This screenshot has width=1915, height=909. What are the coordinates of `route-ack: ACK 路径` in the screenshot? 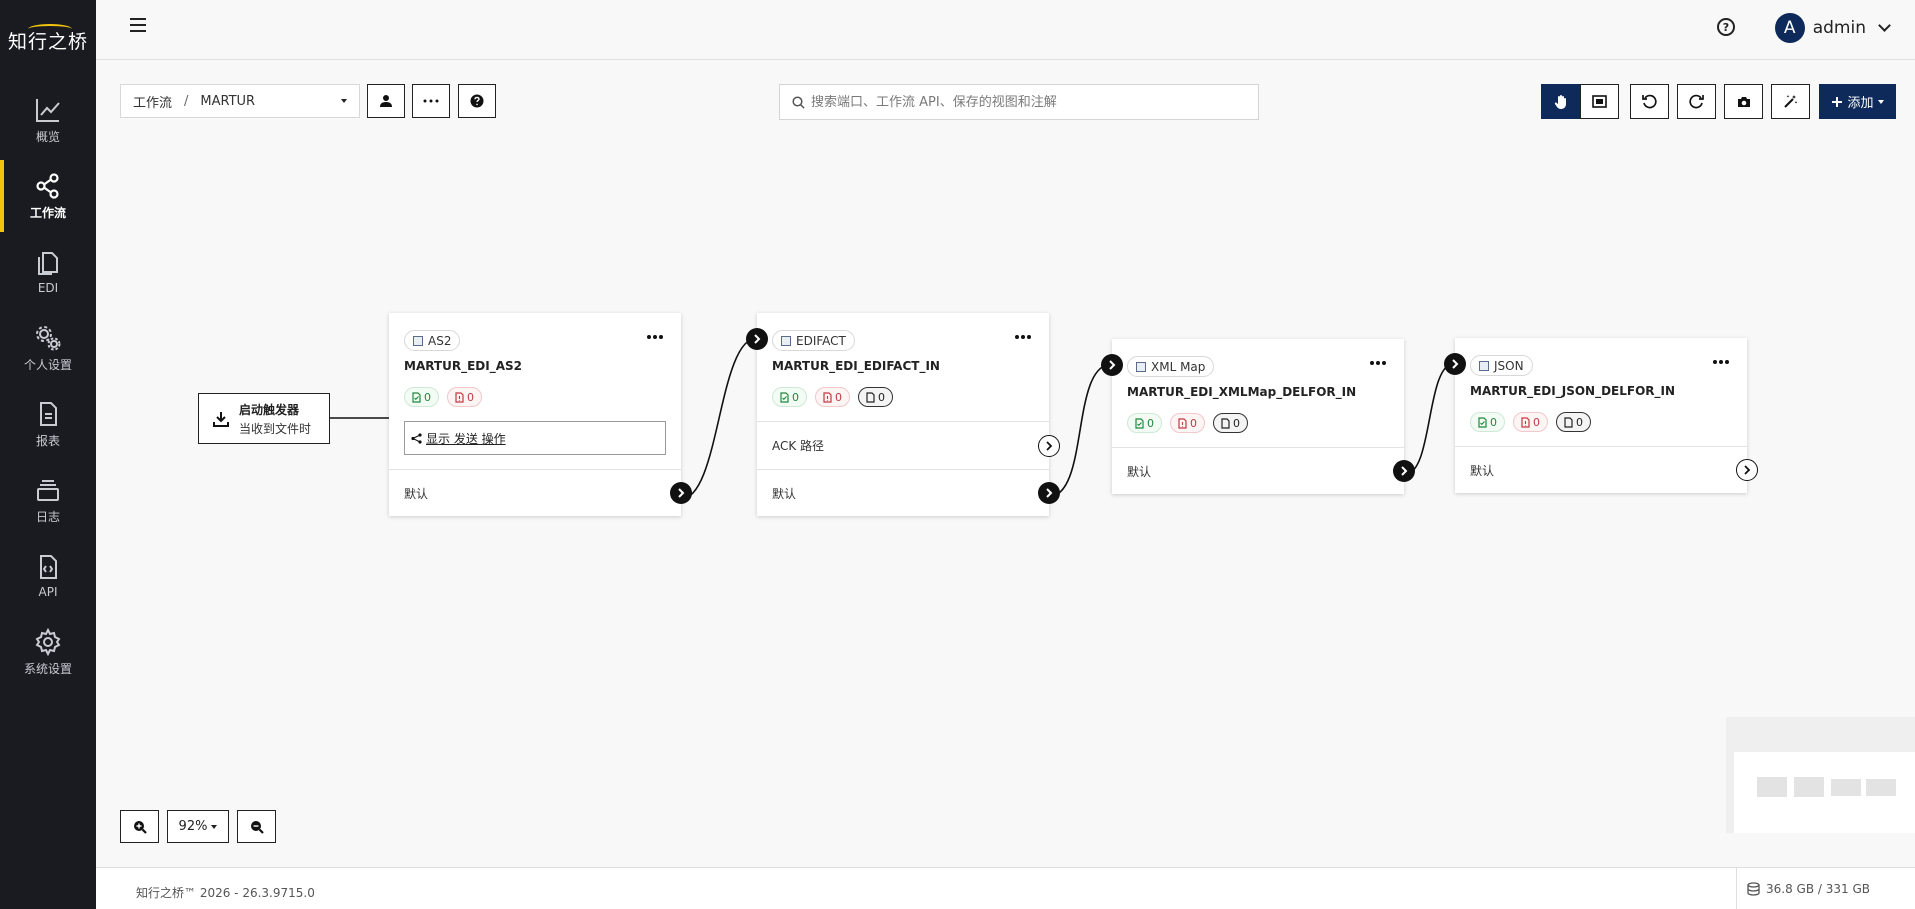 It's located at (908, 445).